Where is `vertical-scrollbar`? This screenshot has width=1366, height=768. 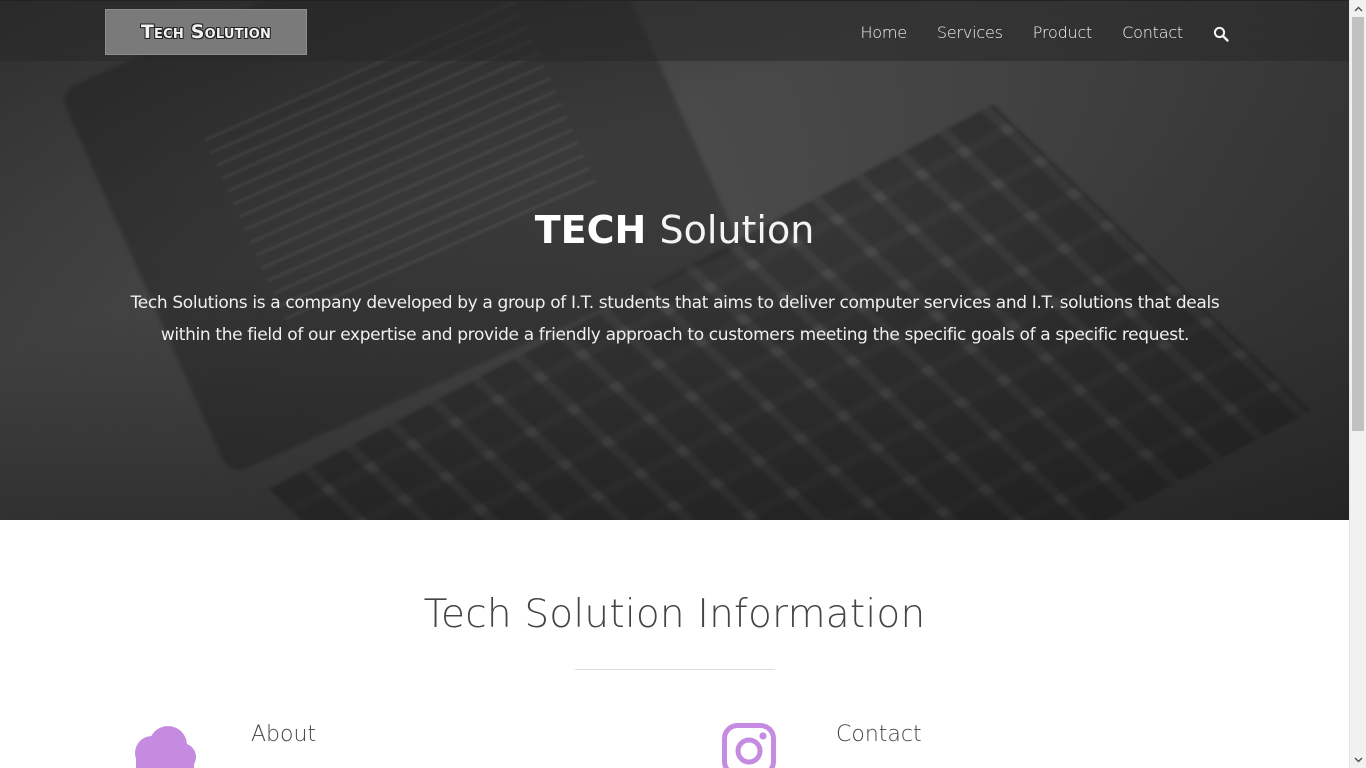 vertical-scrollbar is located at coordinates (1357, 384).